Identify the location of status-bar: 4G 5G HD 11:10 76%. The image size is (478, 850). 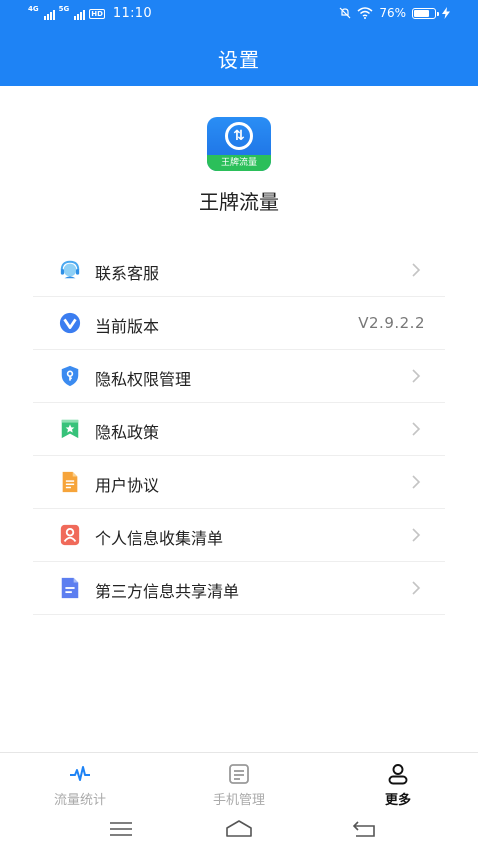
(239, 15).